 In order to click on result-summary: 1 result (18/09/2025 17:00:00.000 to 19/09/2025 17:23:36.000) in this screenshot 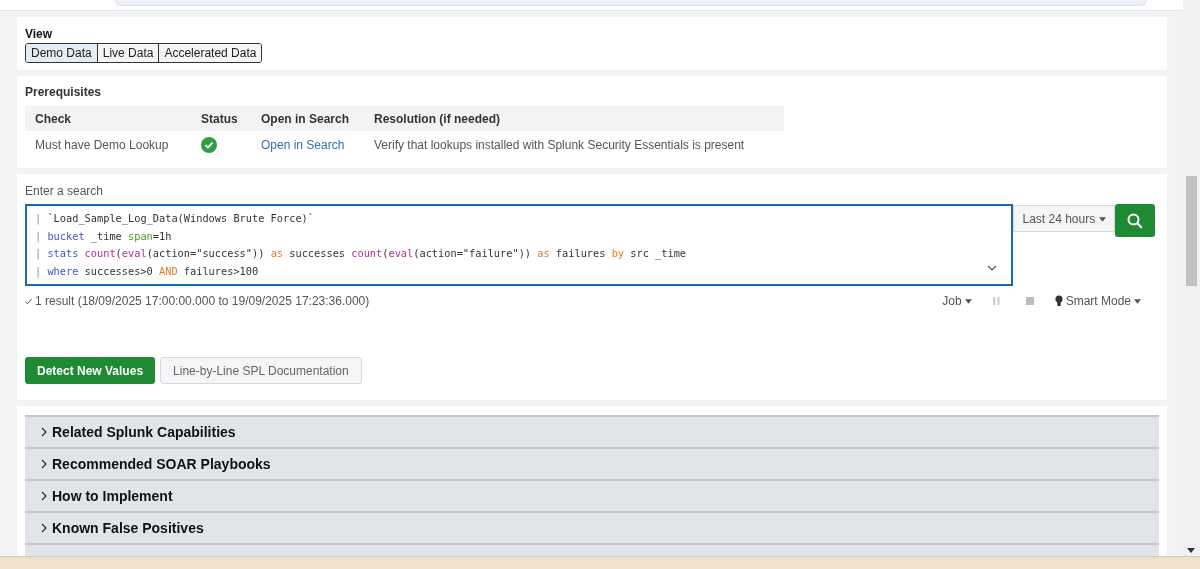, I will do `click(202, 301)`.